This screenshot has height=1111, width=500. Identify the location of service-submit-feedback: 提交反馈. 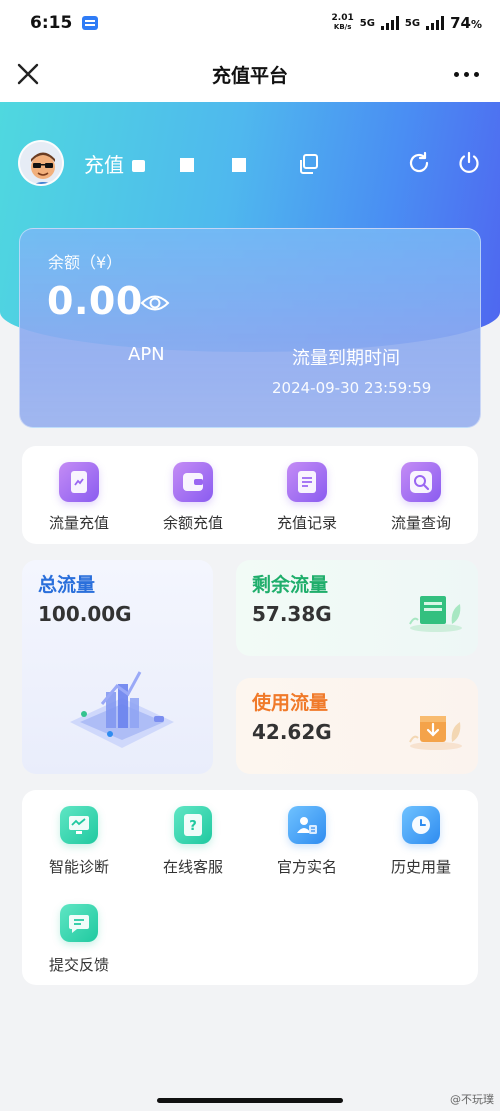
(79, 939).